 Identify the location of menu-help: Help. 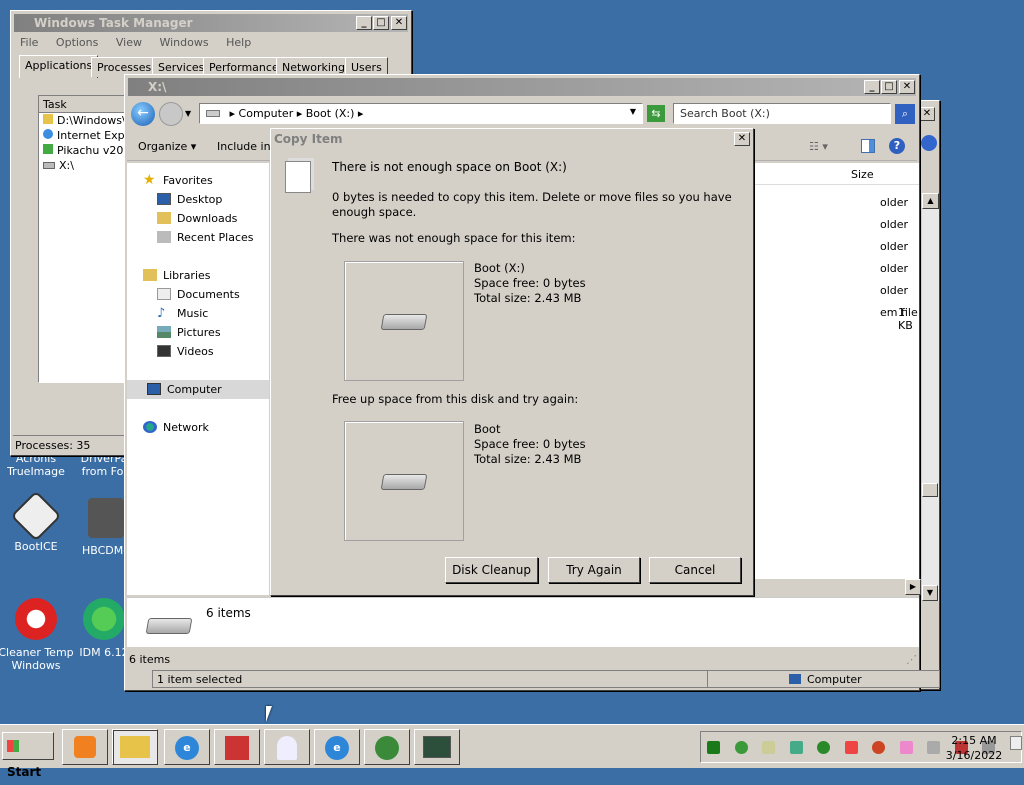
(238, 42).